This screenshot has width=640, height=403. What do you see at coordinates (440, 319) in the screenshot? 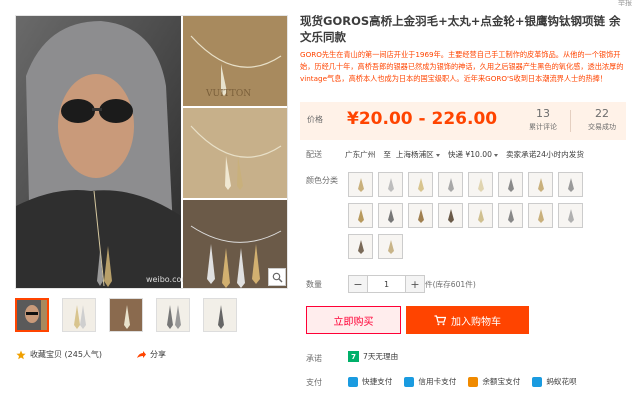
I see `cart-icon` at bounding box center [440, 319].